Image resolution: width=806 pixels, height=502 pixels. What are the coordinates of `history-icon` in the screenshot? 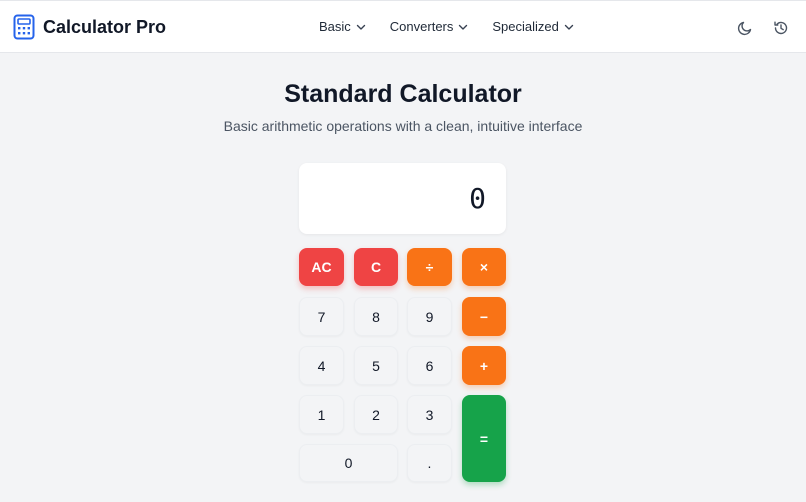 It's located at (781, 28).